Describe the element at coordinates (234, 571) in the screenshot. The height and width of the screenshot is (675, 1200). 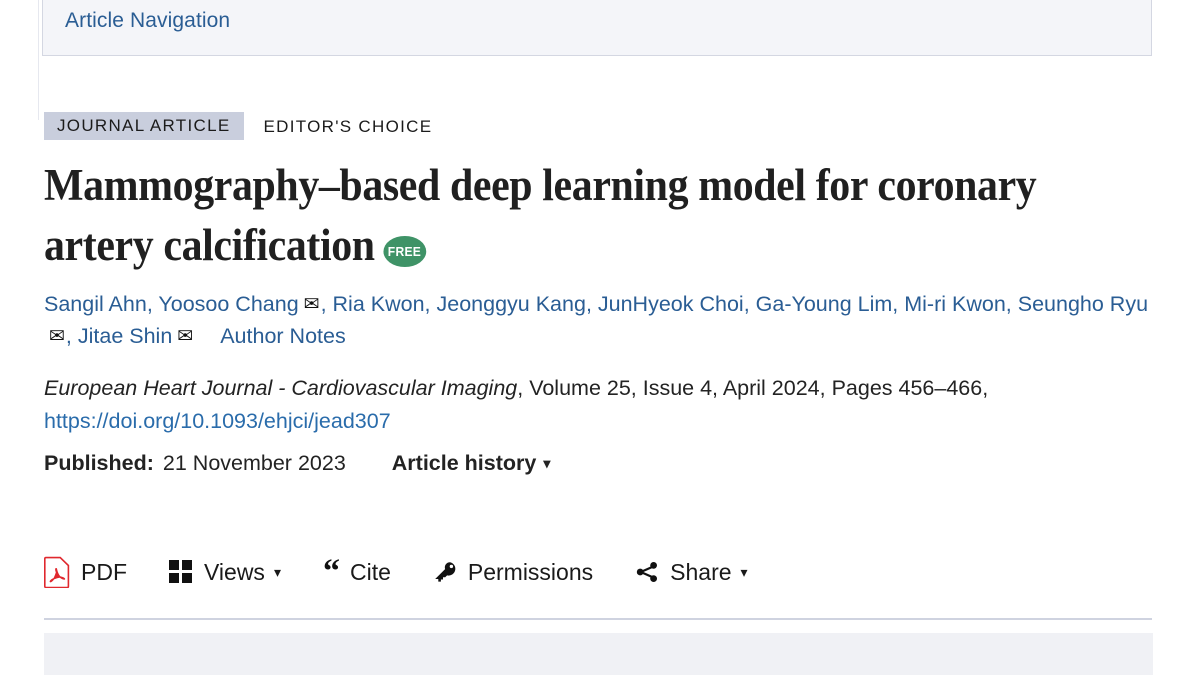
I see `views-label: Views` at that location.